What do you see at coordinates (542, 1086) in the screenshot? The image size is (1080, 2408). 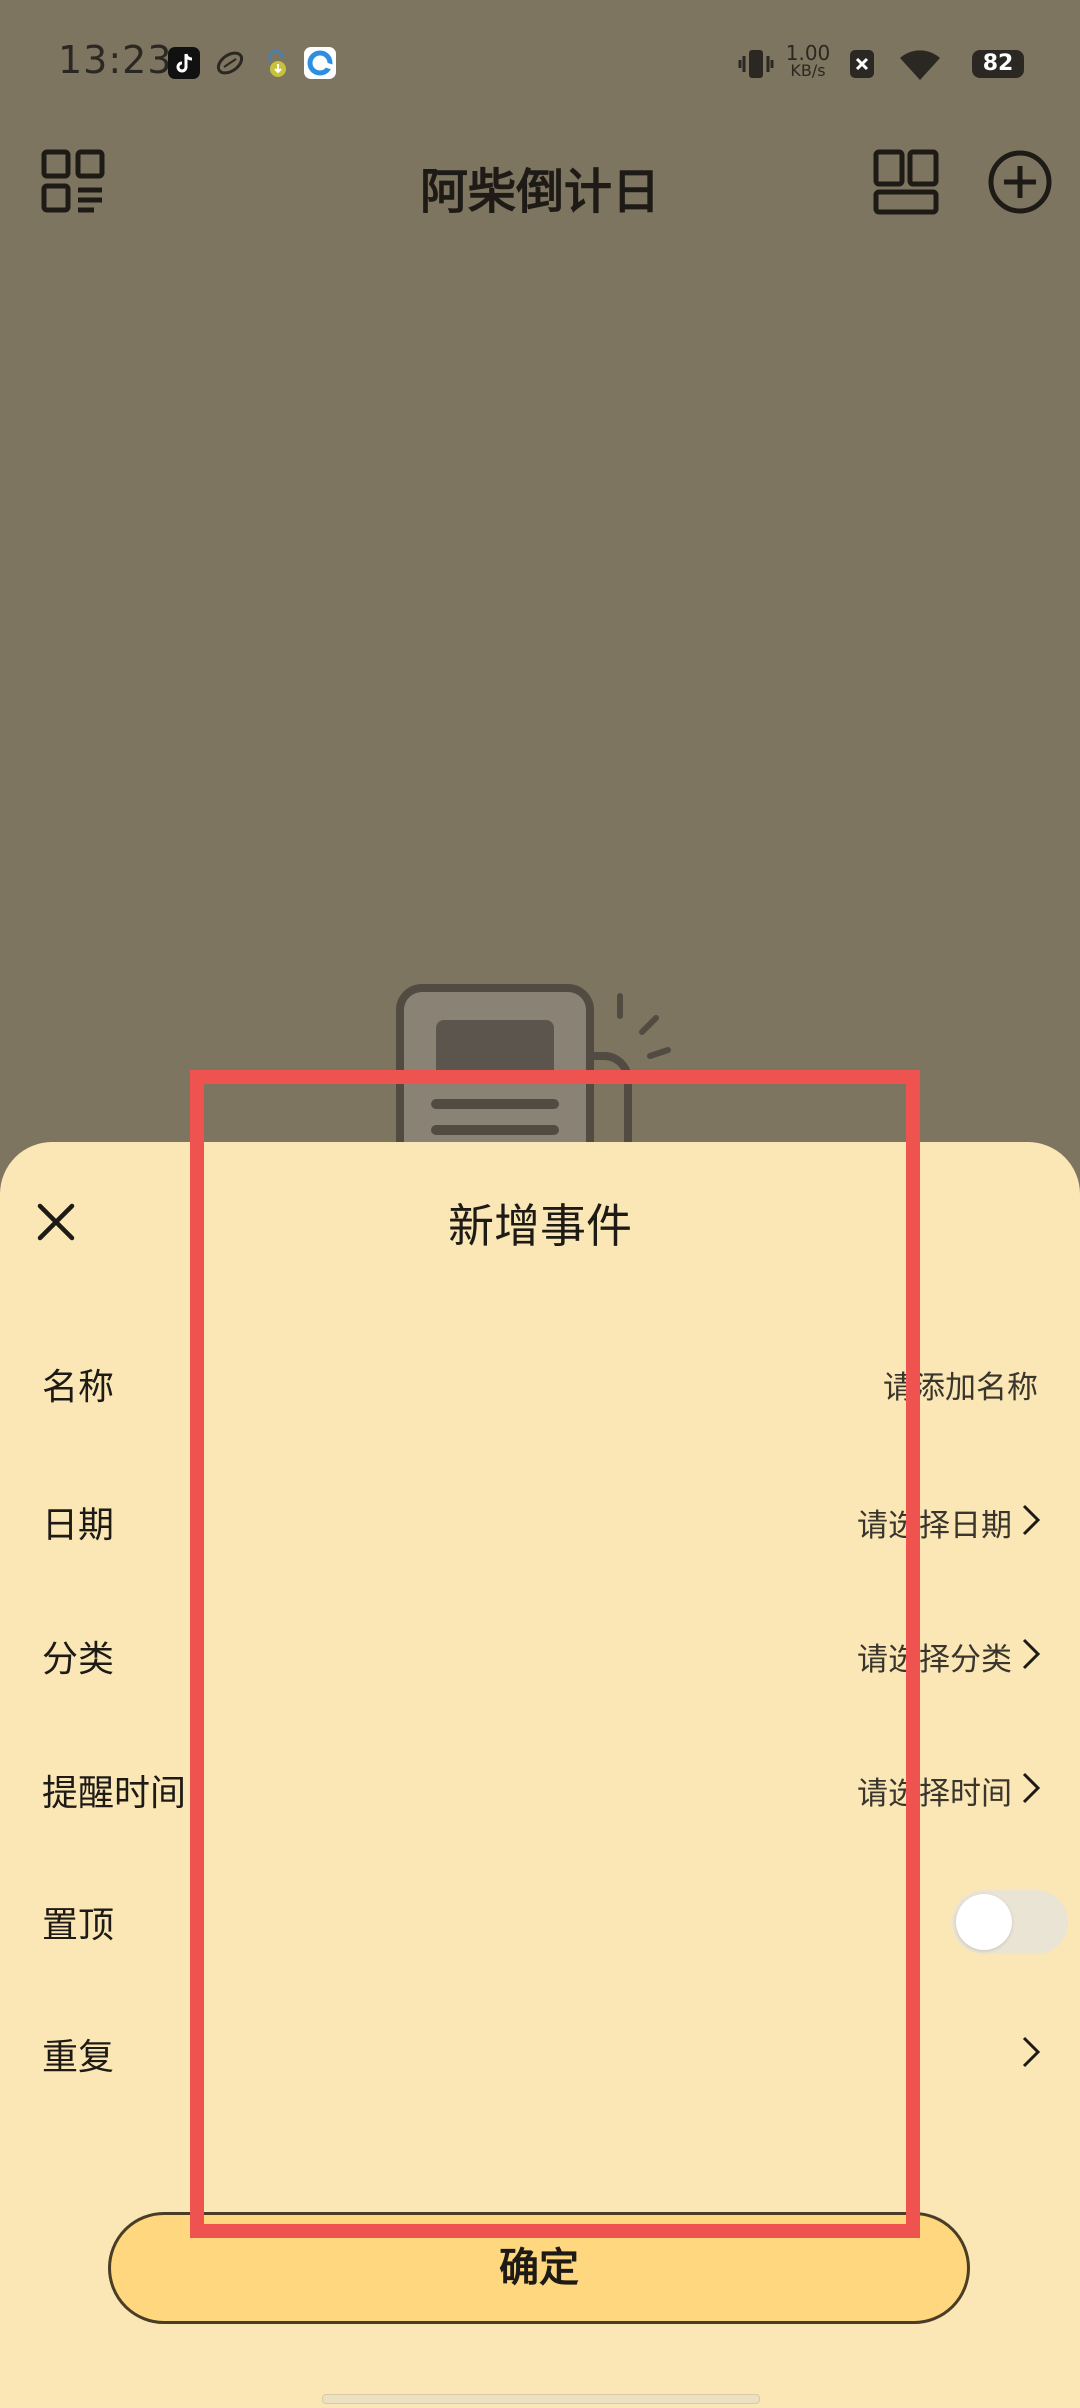 I see `empty-state-illustration` at bounding box center [542, 1086].